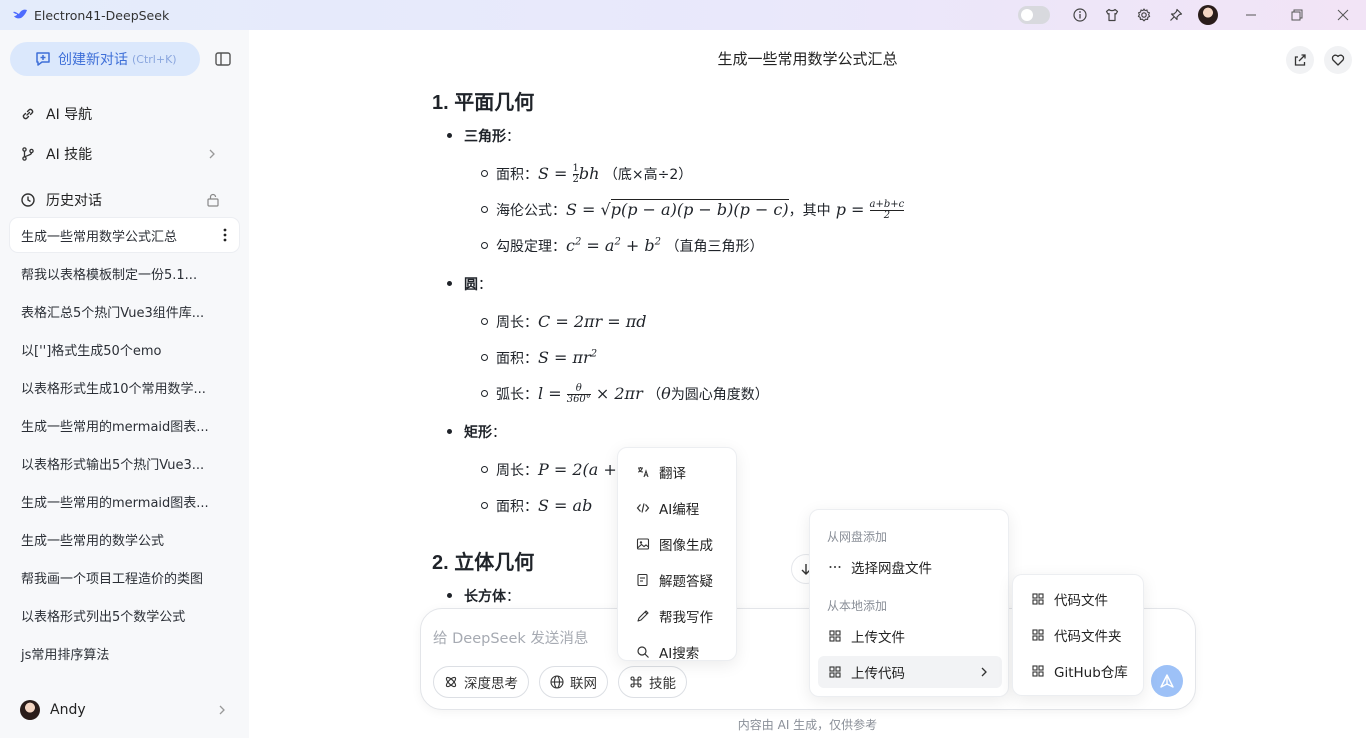 The width and height of the screenshot is (1366, 738). I want to click on formula-label: 海伦公式：, so click(531, 211).